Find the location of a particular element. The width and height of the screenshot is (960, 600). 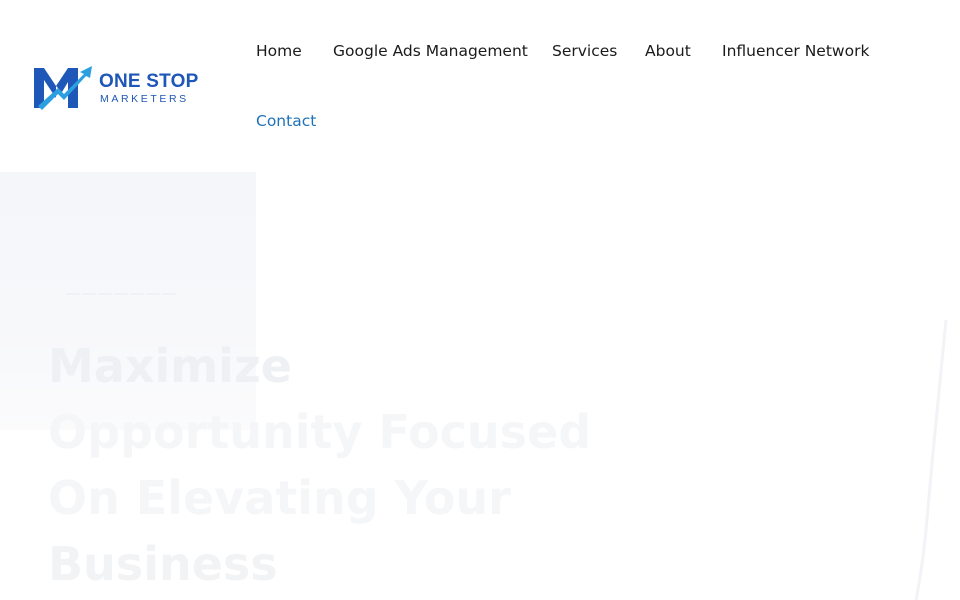

hero-kicker-text: ——————— is located at coordinates (122, 293).